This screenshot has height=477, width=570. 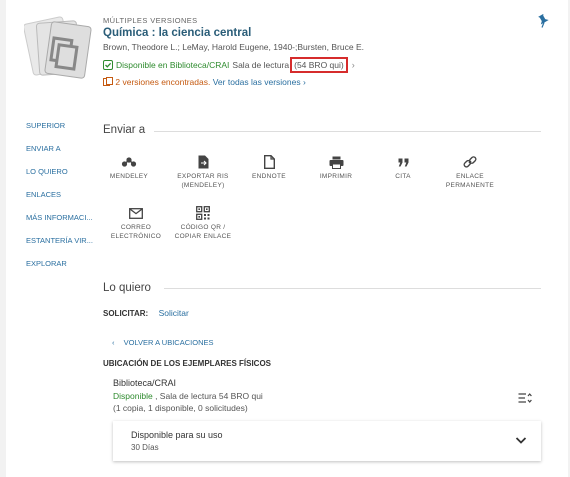 What do you see at coordinates (108, 81) in the screenshot?
I see `versions-icon` at bounding box center [108, 81].